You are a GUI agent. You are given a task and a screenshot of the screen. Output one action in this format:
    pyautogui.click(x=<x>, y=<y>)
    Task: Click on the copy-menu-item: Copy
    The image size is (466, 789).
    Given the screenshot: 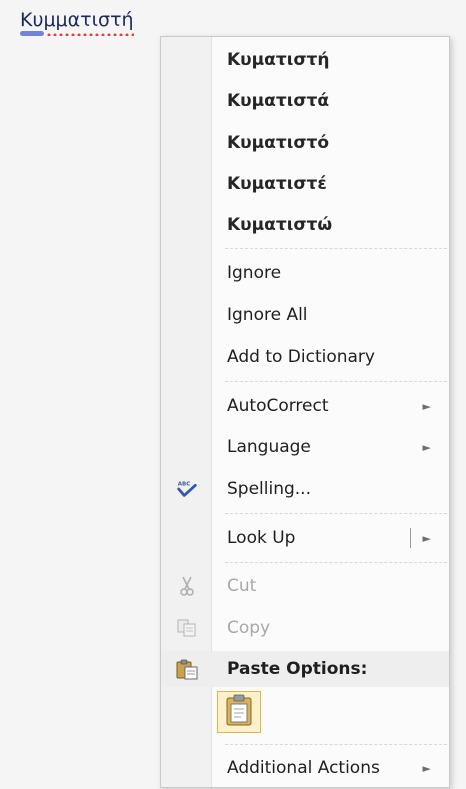 What is the action you would take?
    pyautogui.click(x=305, y=628)
    